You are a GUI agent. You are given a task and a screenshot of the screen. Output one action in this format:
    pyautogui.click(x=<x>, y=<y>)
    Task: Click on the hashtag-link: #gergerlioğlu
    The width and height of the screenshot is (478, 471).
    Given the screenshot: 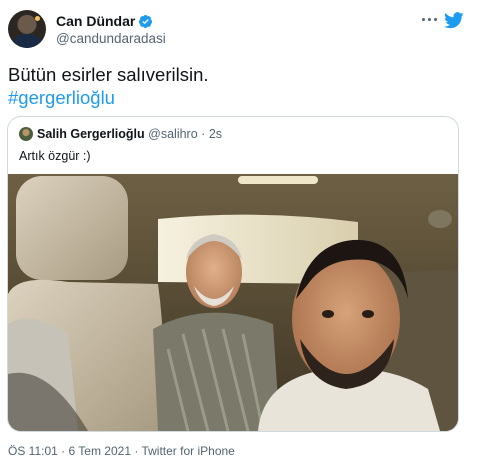 What is the action you would take?
    pyautogui.click(x=61, y=98)
    